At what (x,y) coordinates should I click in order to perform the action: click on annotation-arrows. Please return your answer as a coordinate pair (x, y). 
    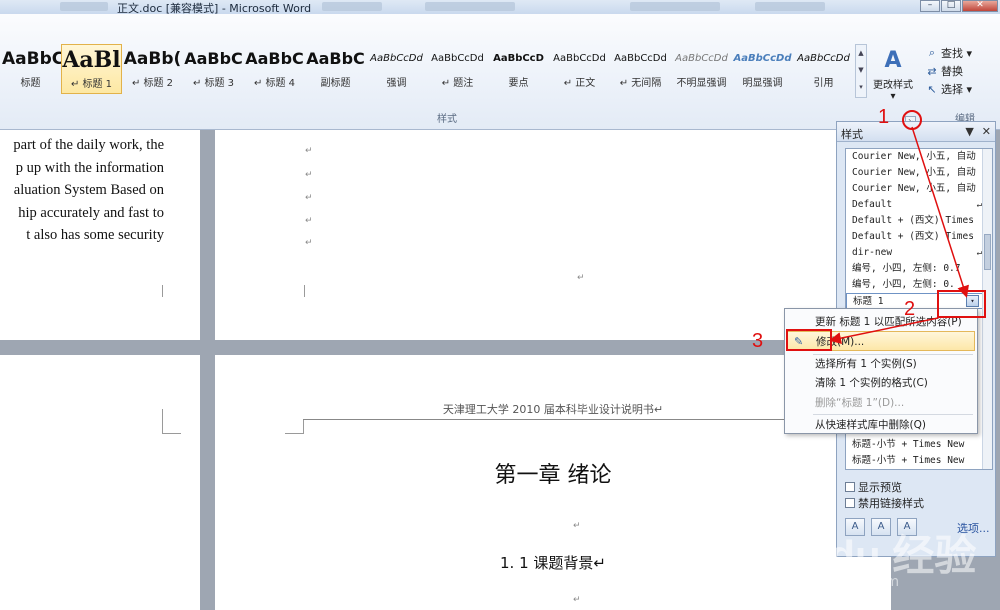
    Looking at the image, I should click on (899, 235).